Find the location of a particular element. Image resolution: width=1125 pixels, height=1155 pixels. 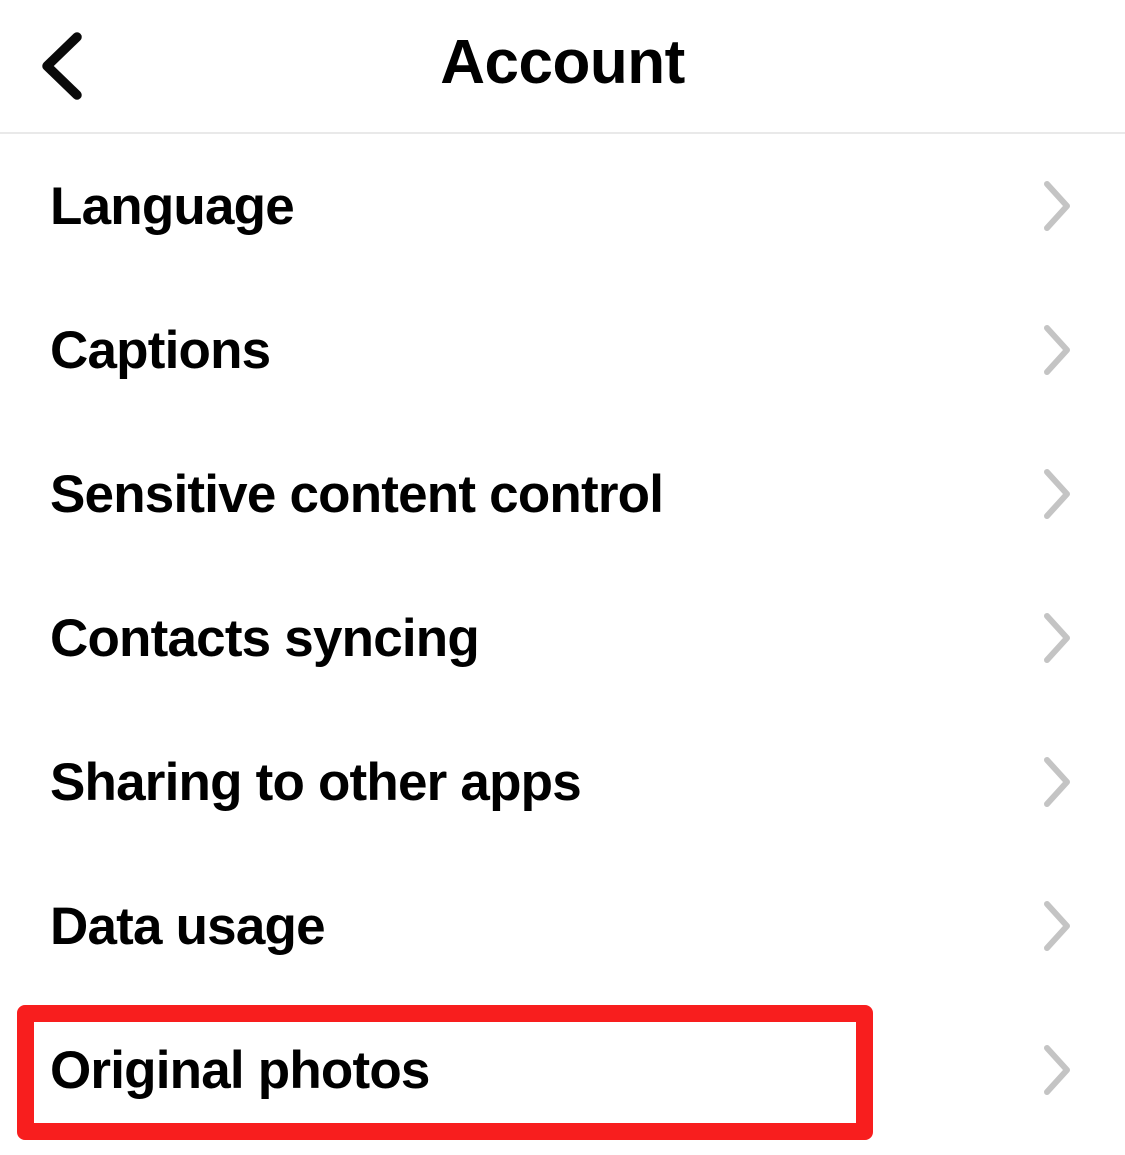

list-item-label: Language is located at coordinates (172, 206).